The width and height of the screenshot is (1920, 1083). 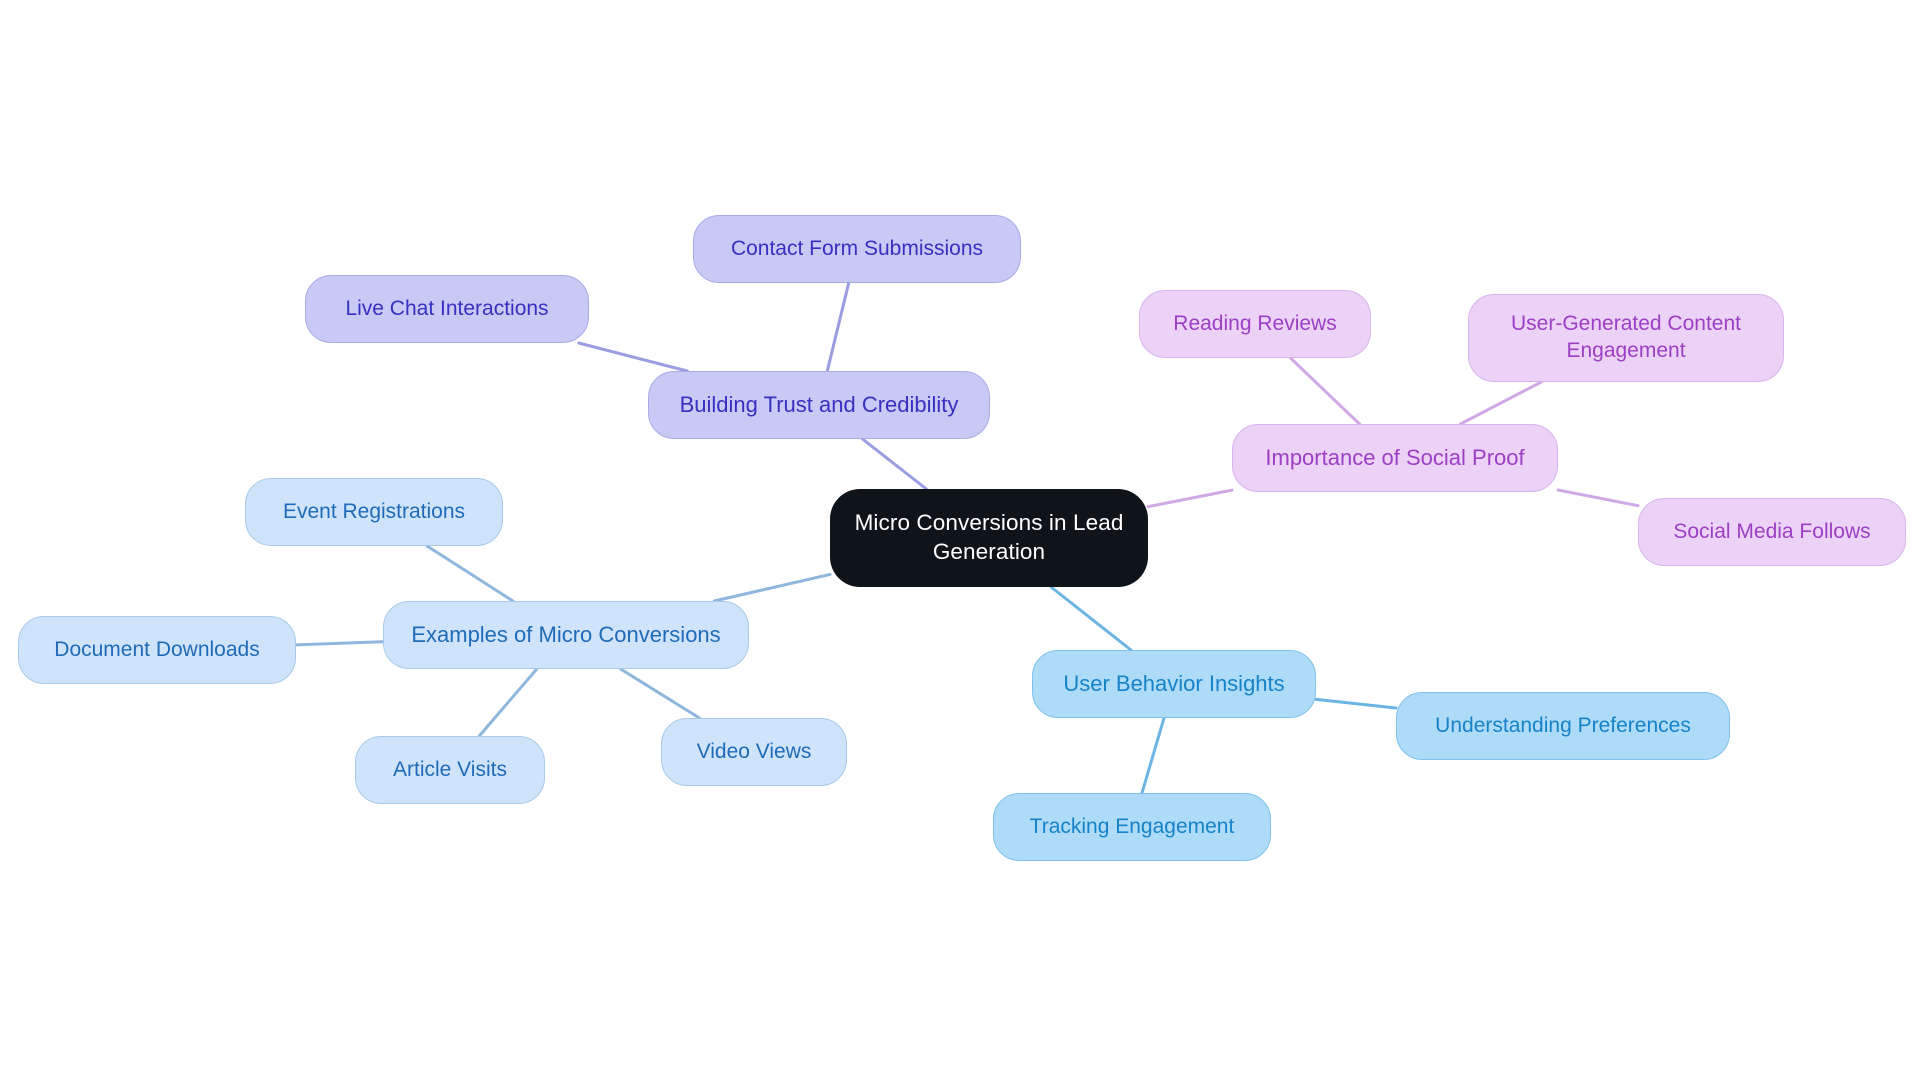 What do you see at coordinates (1356, 703) in the screenshot?
I see `connector-user-behavior-insights-to-understanding-preferences` at bounding box center [1356, 703].